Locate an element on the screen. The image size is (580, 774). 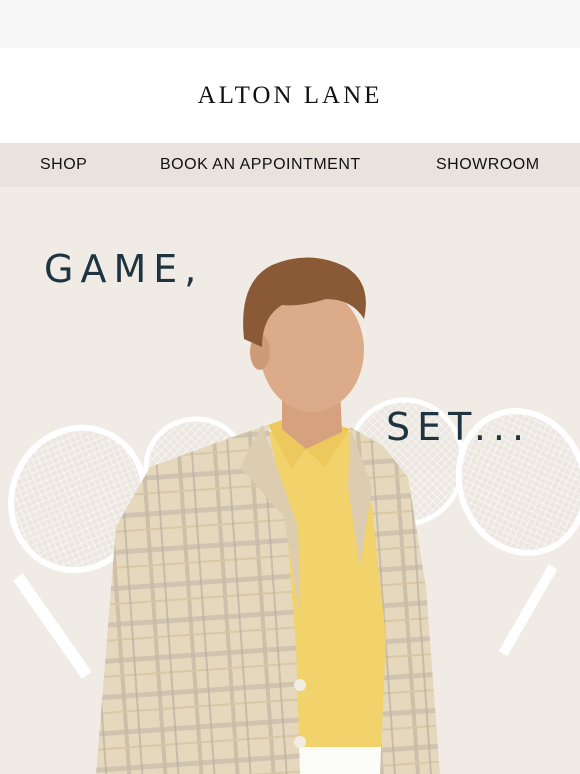
nav-item-shop: SHOP is located at coordinates (63, 165).